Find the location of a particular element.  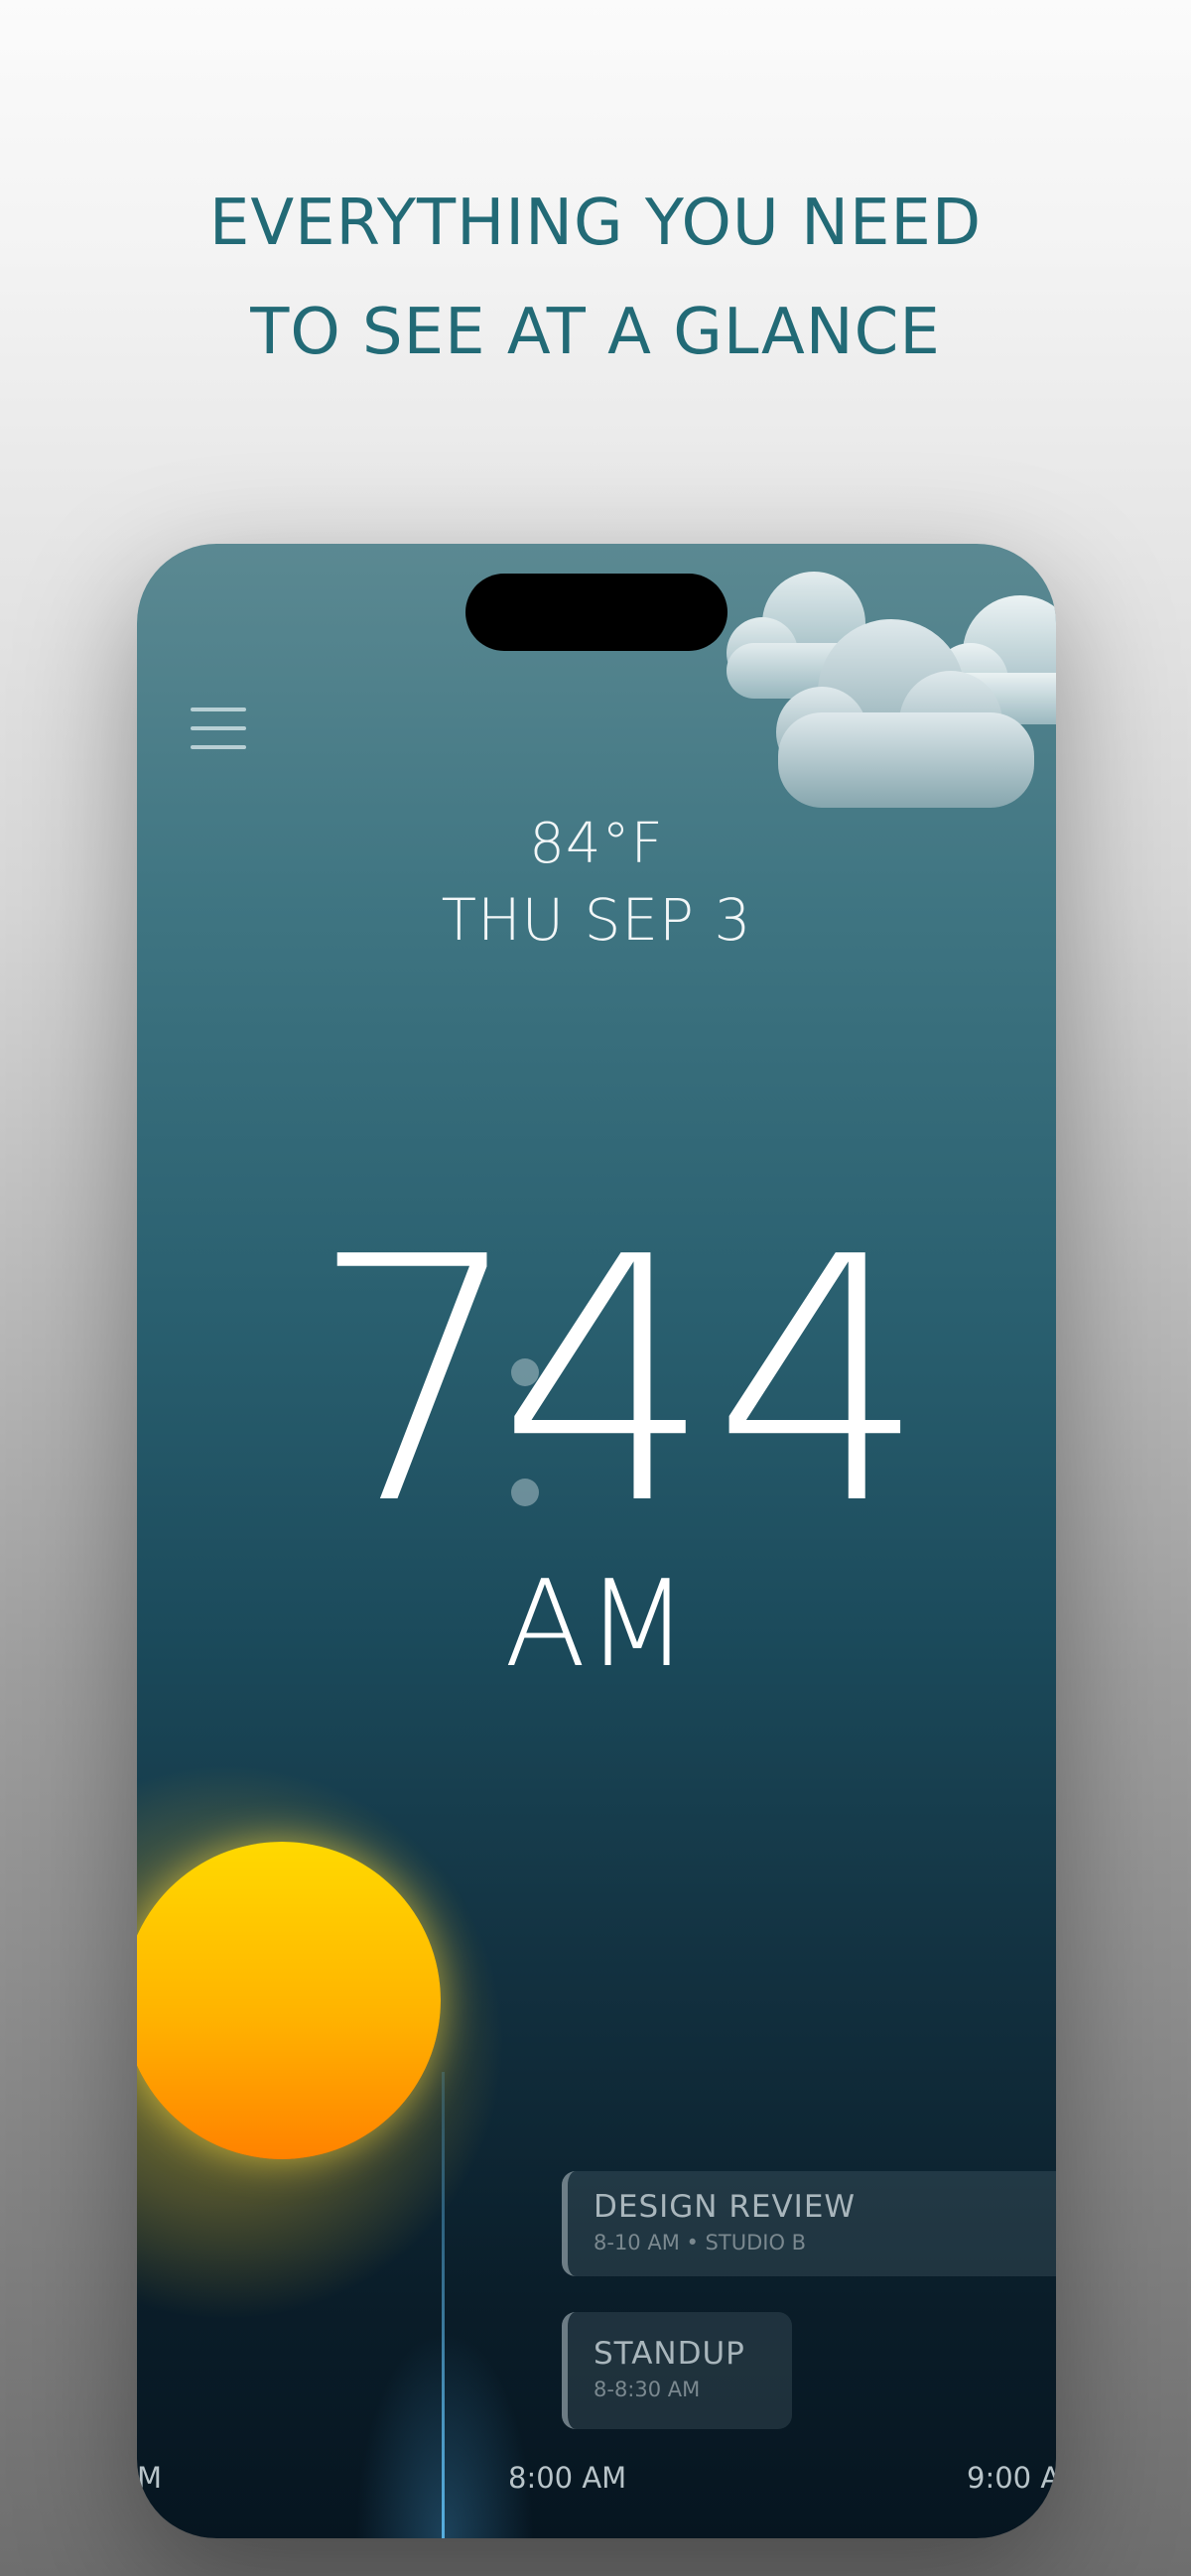

headline-line-1: EVERYTHING YOU NEED is located at coordinates (595, 224).